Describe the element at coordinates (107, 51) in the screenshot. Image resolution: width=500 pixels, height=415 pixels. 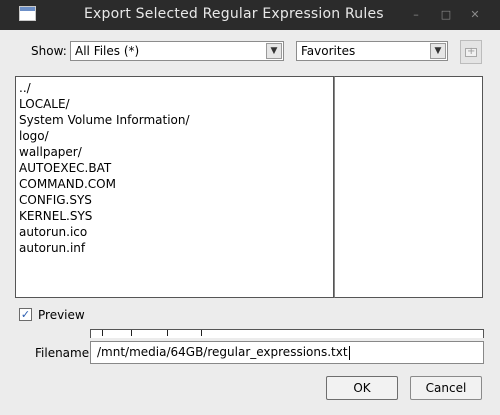
I see `file-filter-value: All Files (*)` at that location.